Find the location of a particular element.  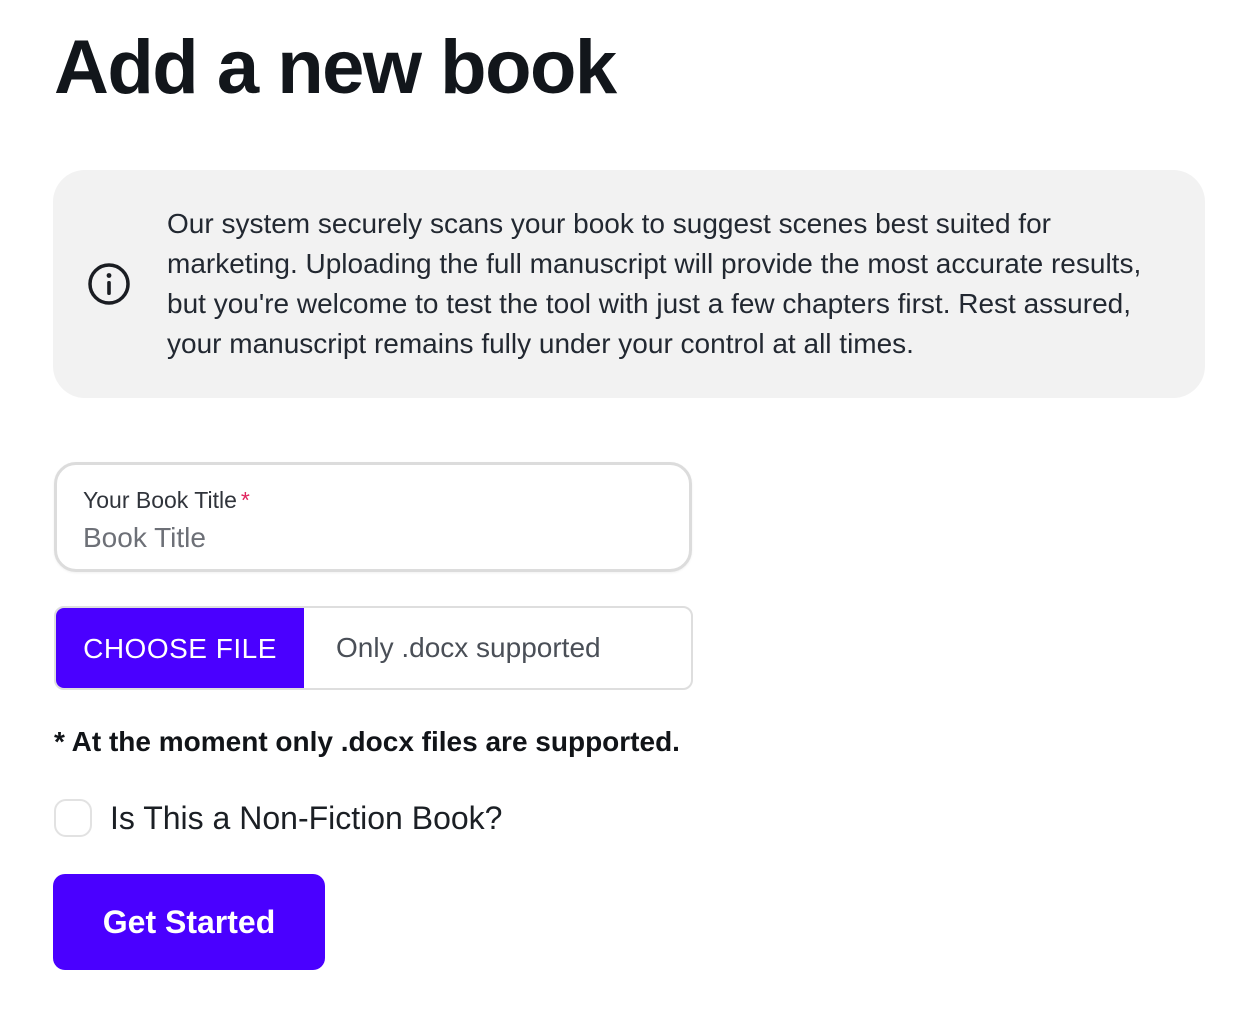

choose-file-button: CHOOSE FILE is located at coordinates (180, 648).